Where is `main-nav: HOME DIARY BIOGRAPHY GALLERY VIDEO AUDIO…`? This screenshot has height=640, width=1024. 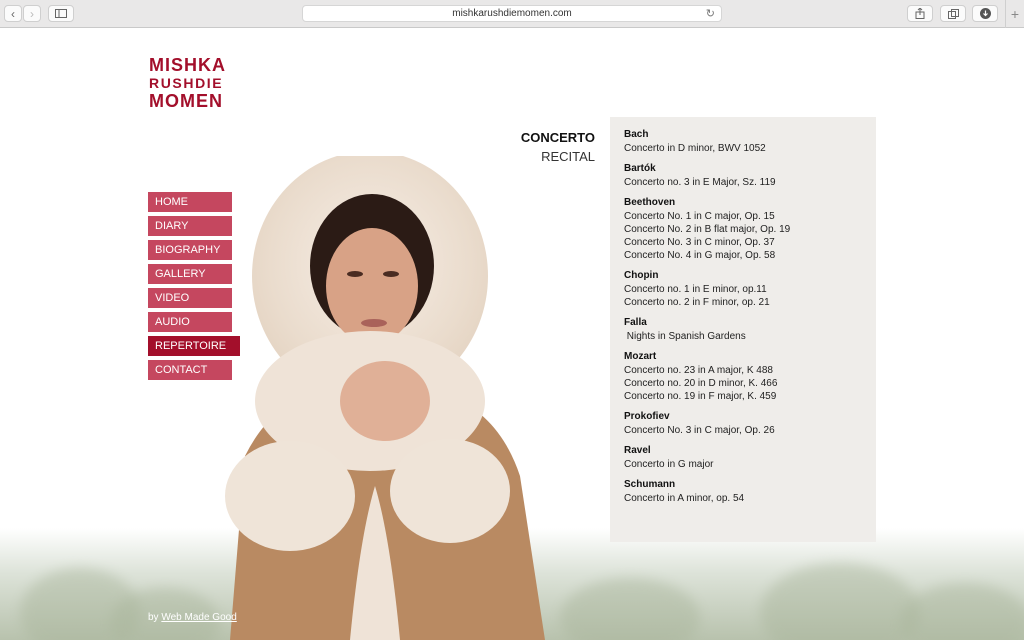
main-nav: HOME DIARY BIOGRAPHY GALLERY VIDEO AUDIO… is located at coordinates (194, 288).